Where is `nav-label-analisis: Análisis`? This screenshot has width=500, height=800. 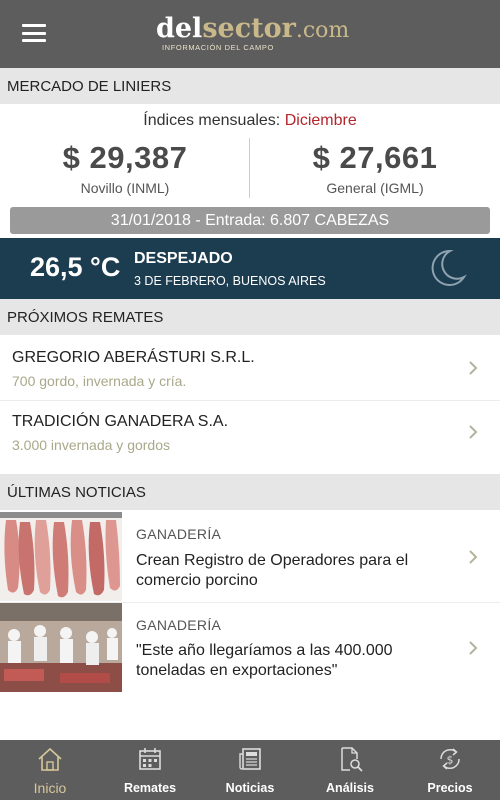 nav-label-analisis: Análisis is located at coordinates (350, 788).